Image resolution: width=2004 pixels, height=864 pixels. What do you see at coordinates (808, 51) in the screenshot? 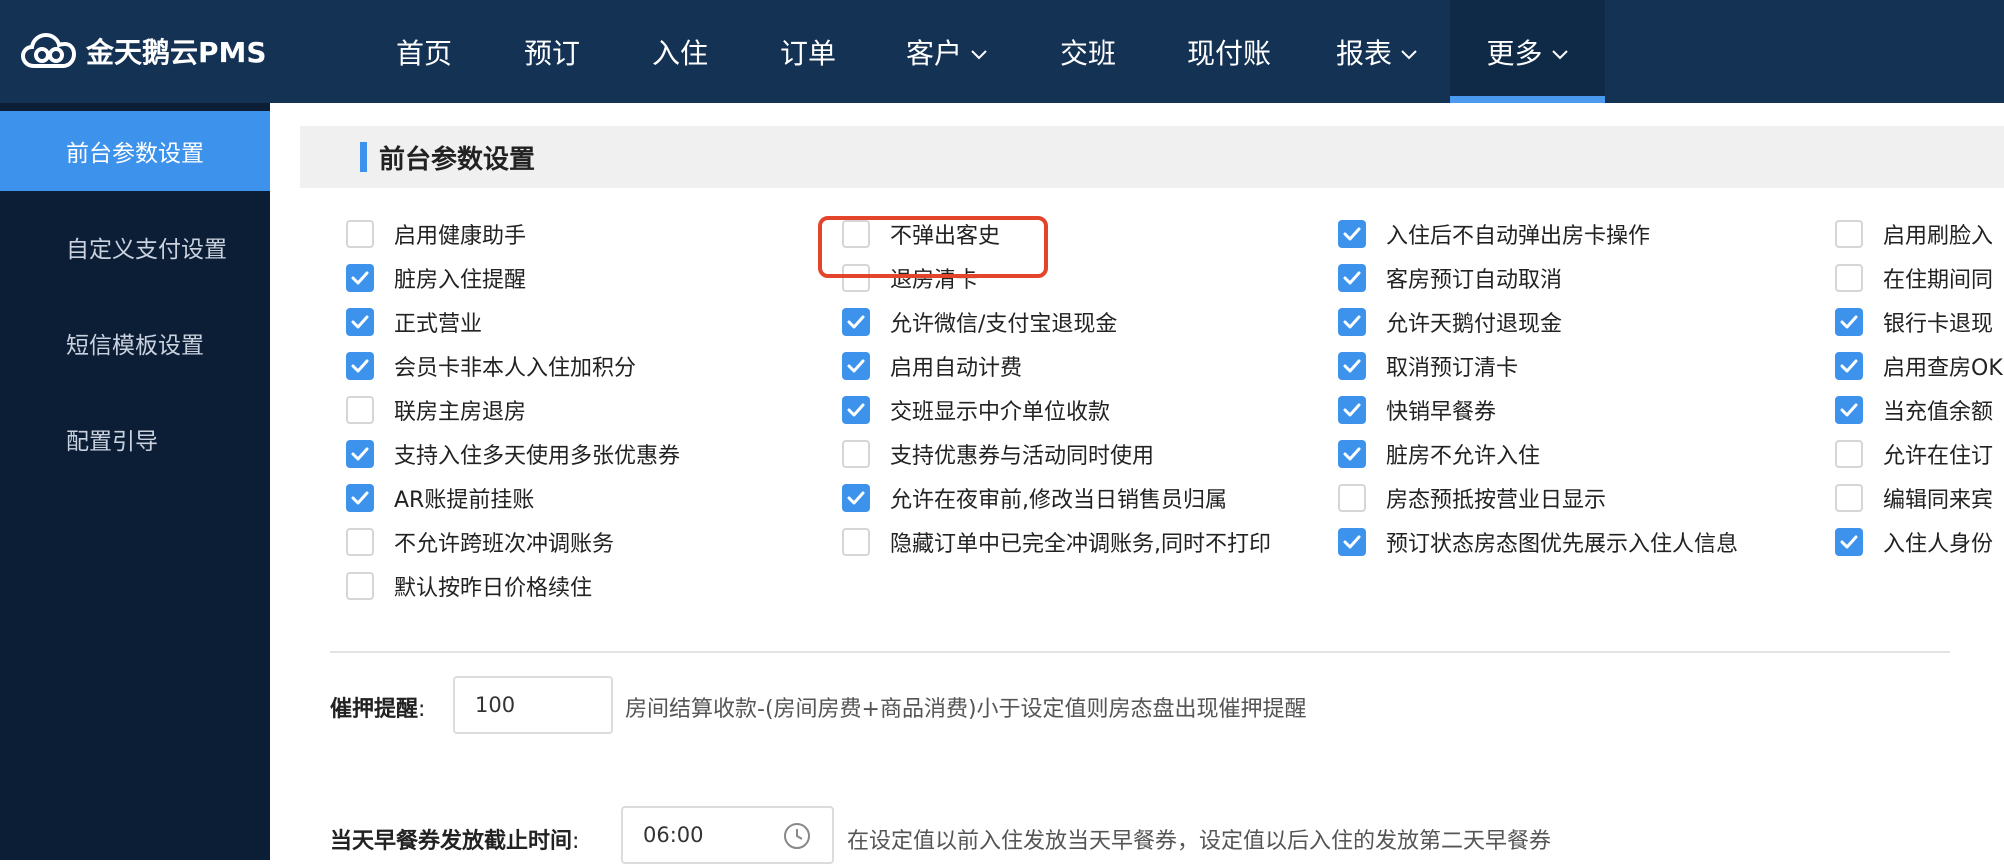
I see `nav-item-orders: 订单` at bounding box center [808, 51].